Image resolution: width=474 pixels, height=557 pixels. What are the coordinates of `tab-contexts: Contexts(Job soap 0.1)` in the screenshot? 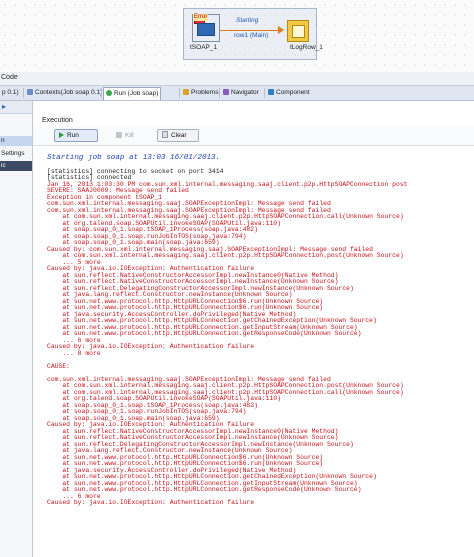 It's located at (64, 93).